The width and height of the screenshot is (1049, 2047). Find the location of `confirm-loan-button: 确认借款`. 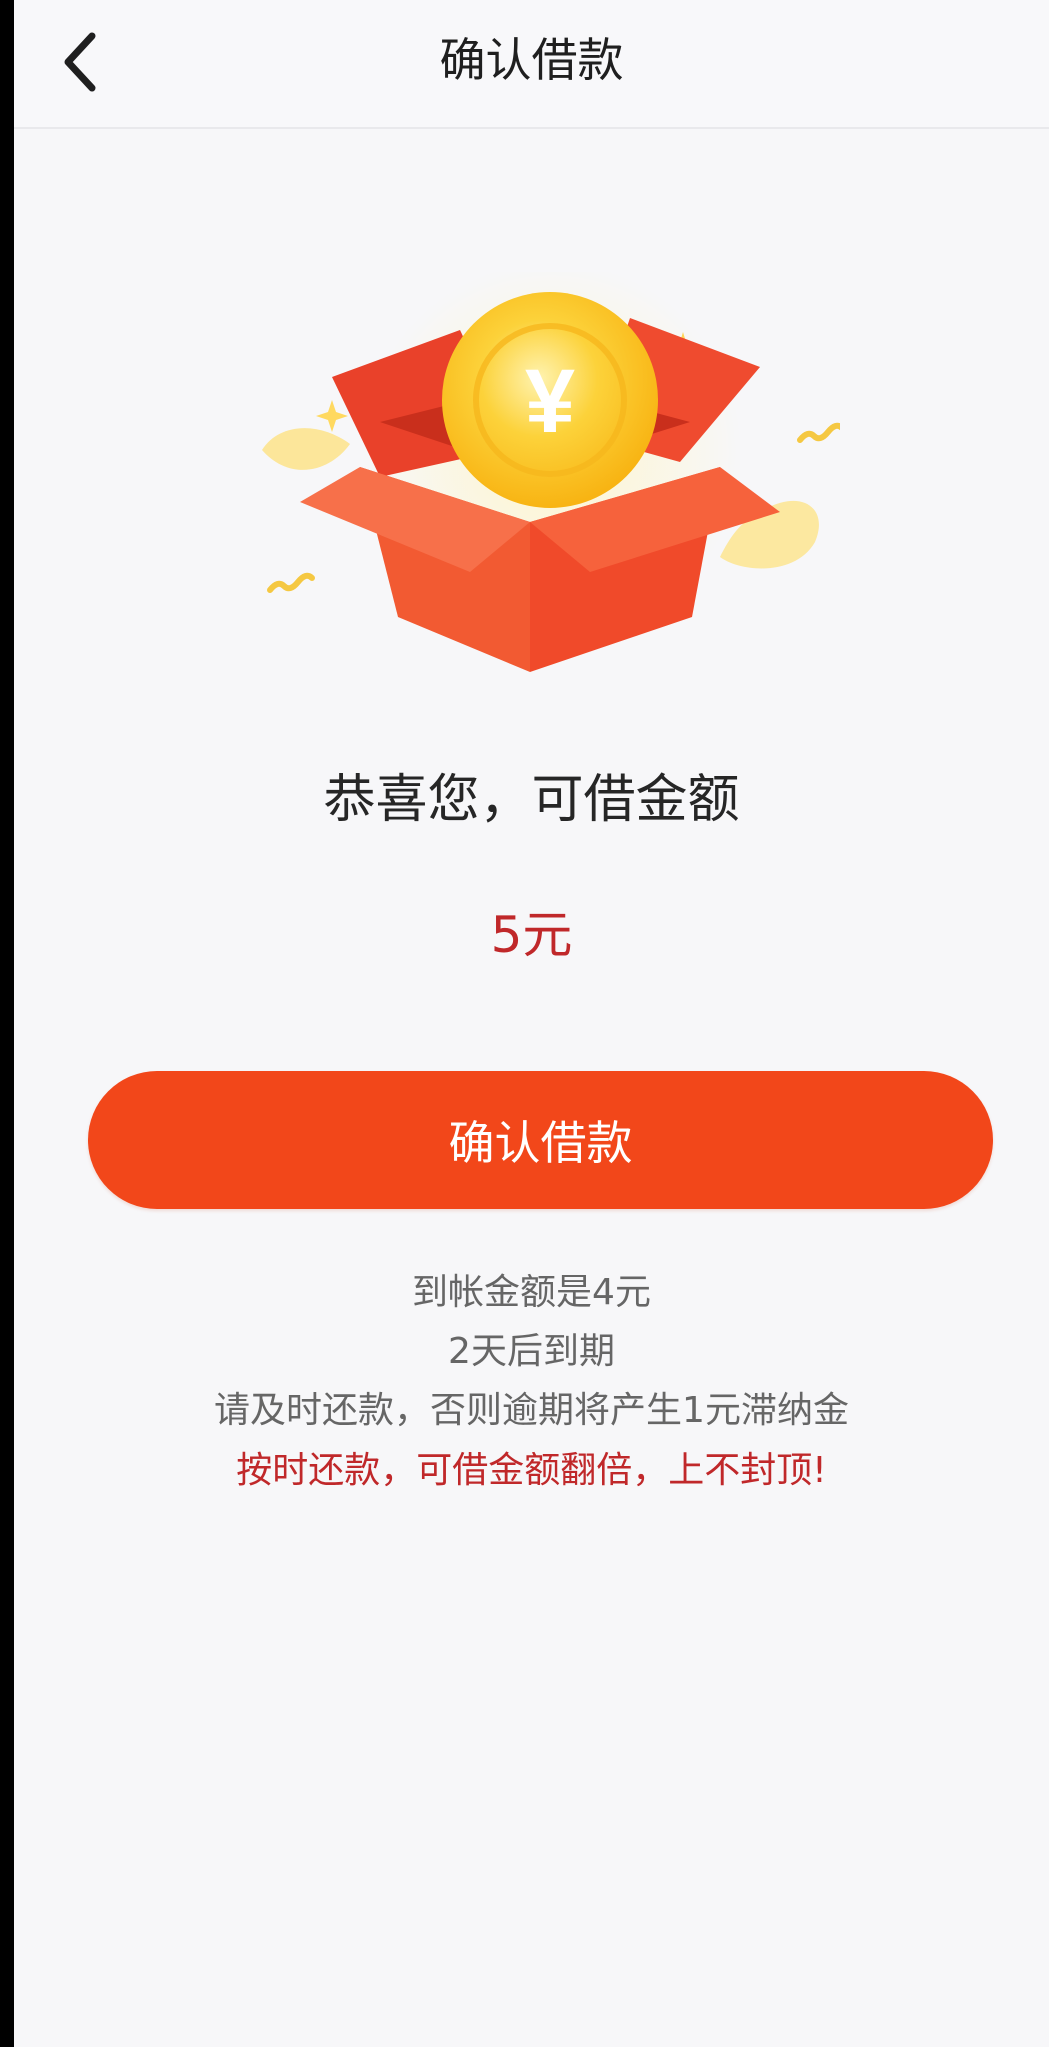

confirm-loan-button: 确认借款 is located at coordinates (540, 1140).